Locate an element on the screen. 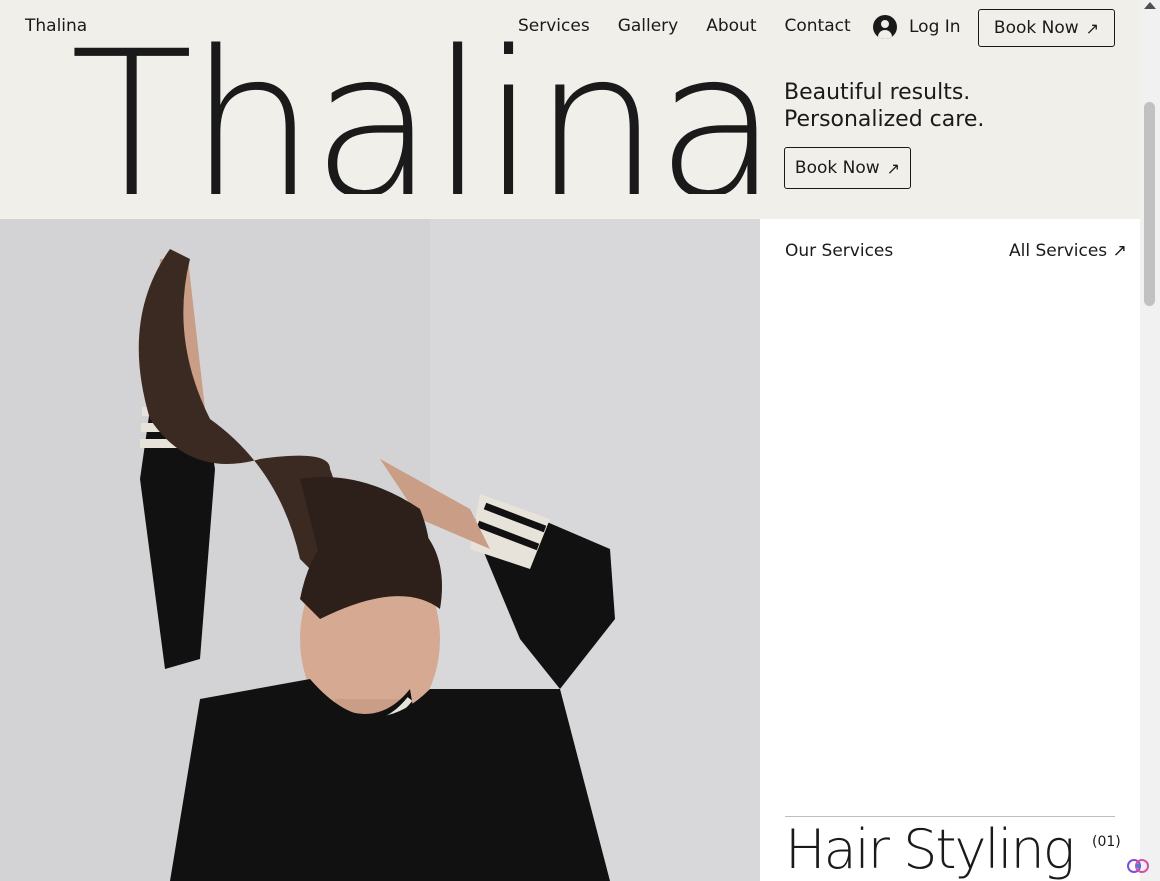 This screenshot has height=881, width=1160. all-services-link: All Services ↗ is located at coordinates (1068, 251).